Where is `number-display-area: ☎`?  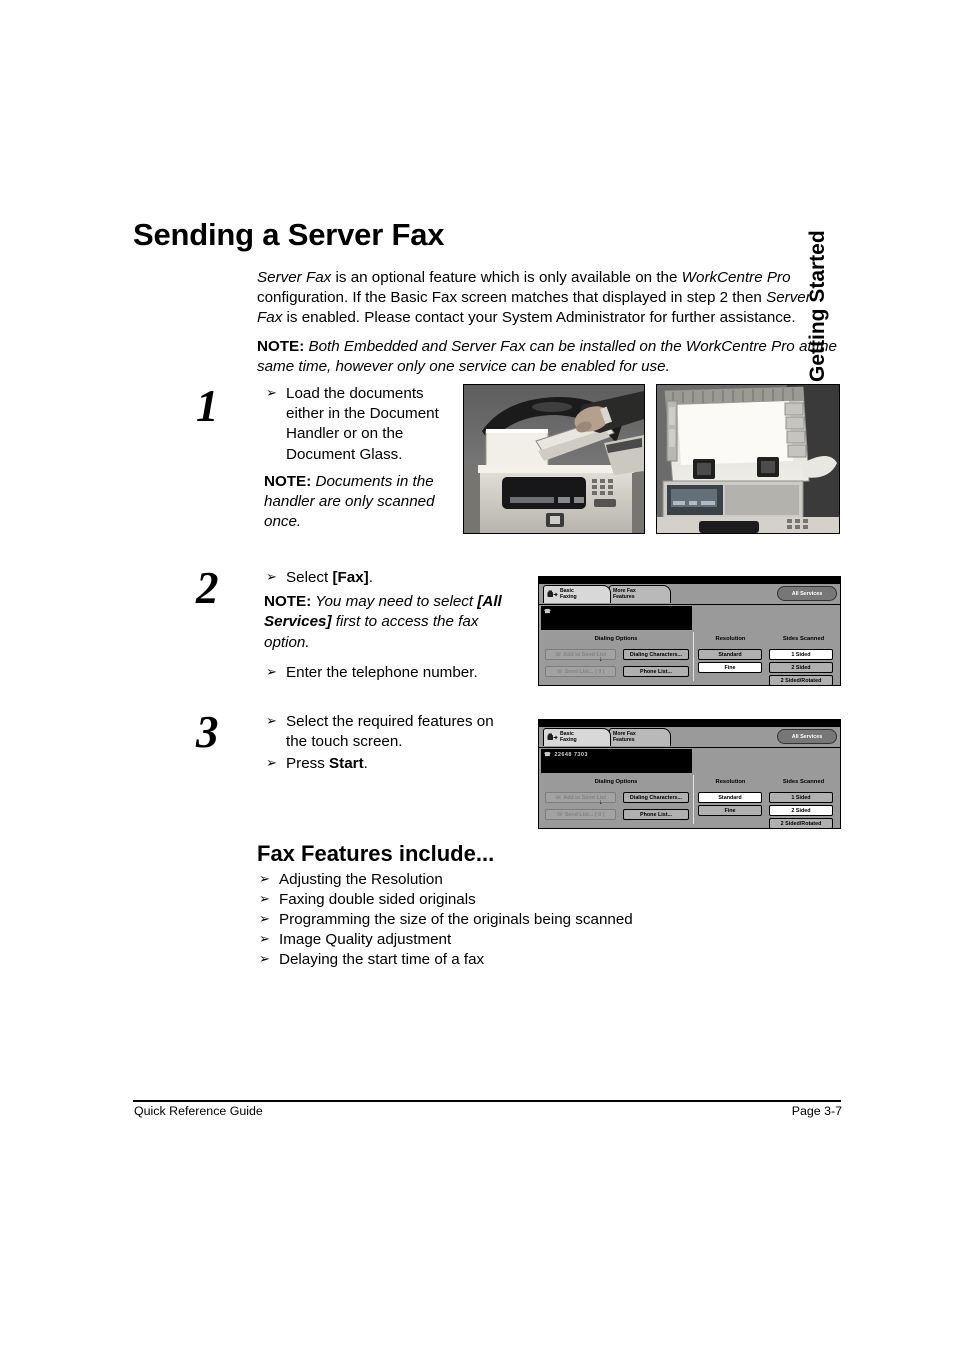 number-display-area: ☎ is located at coordinates (689, 618).